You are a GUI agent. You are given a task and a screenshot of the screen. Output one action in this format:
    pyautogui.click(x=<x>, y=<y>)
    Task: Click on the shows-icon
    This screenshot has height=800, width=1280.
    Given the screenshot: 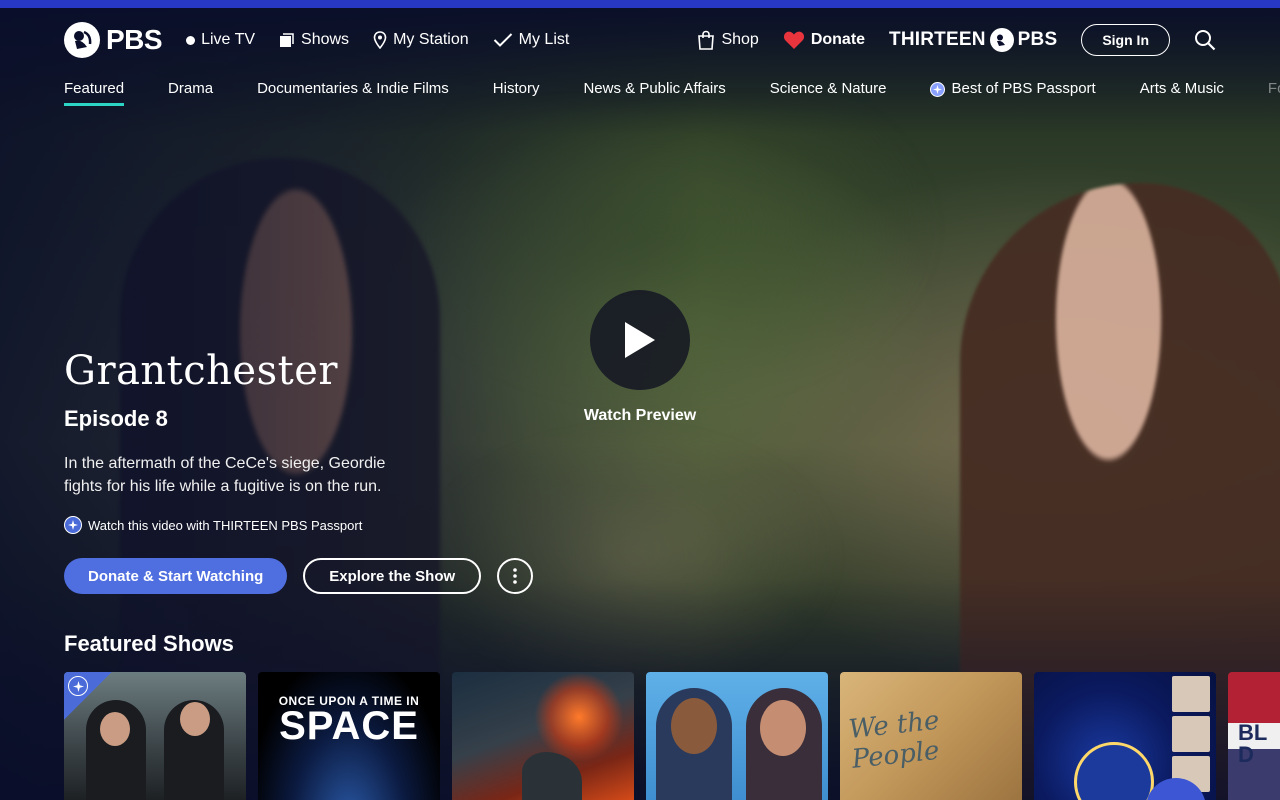 What is the action you would take?
    pyautogui.click(x=287, y=40)
    